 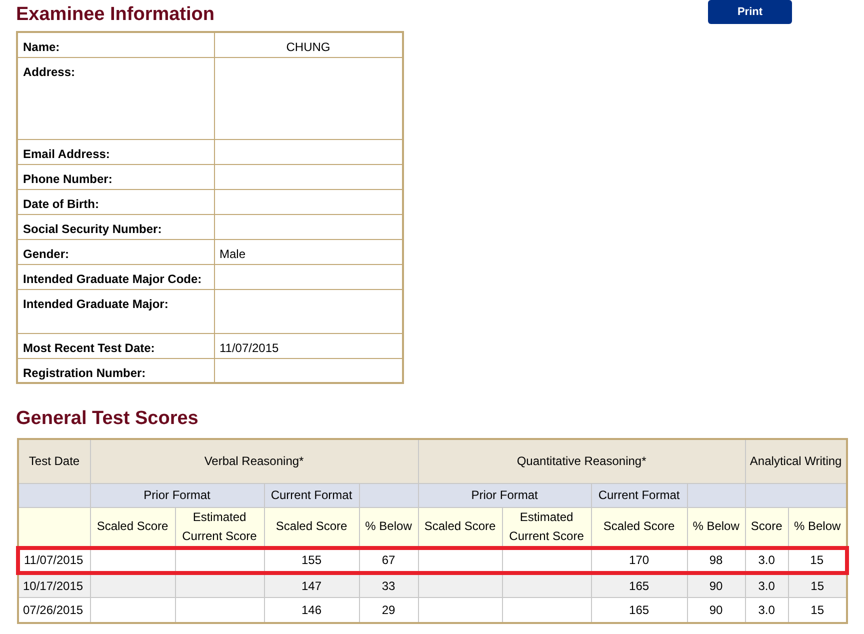 What do you see at coordinates (54, 560) in the screenshot?
I see `table-cell: 11/07/2015` at bounding box center [54, 560].